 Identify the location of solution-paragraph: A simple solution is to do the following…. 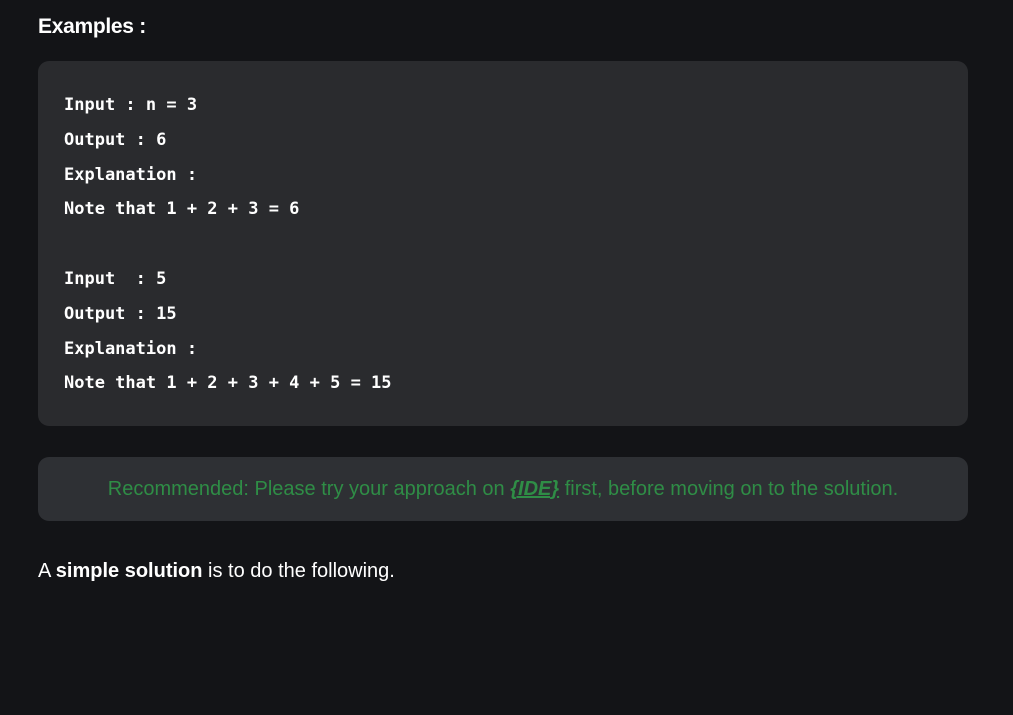
(216, 571).